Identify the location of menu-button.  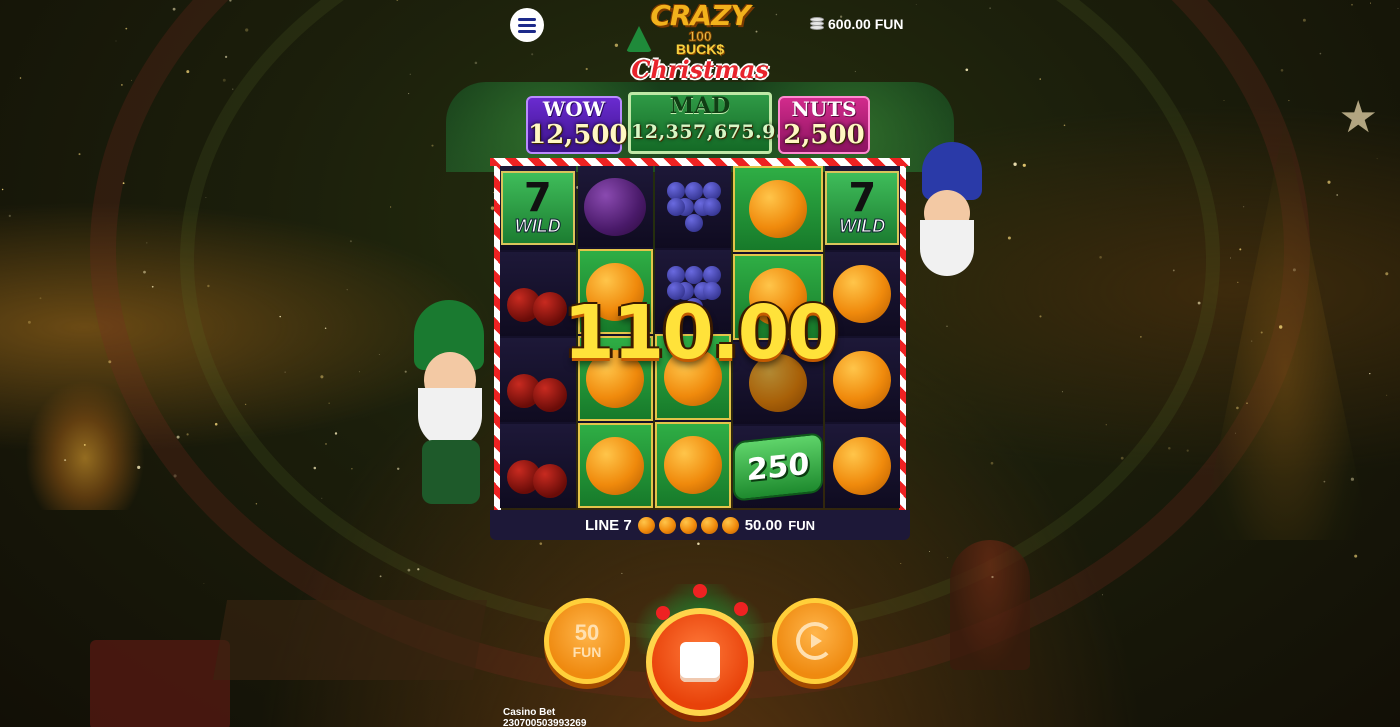
(527, 25).